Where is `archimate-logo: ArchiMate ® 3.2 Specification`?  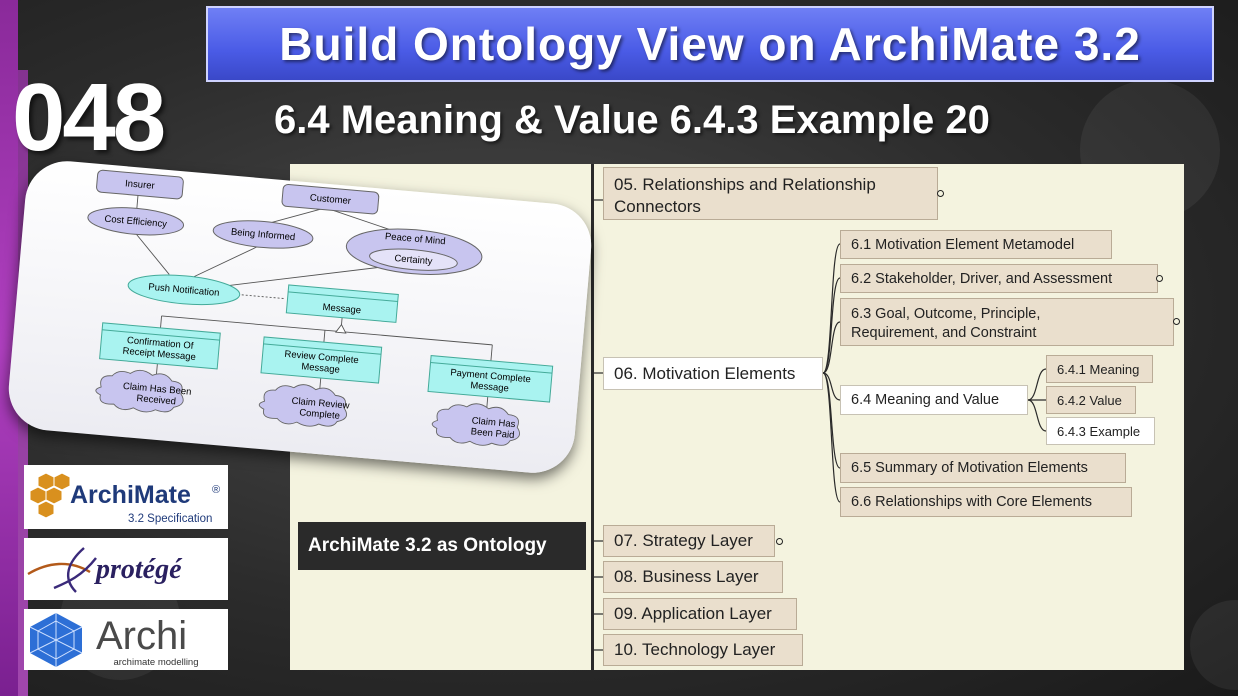
archimate-logo: ArchiMate ® 3.2 Specification is located at coordinates (126, 497).